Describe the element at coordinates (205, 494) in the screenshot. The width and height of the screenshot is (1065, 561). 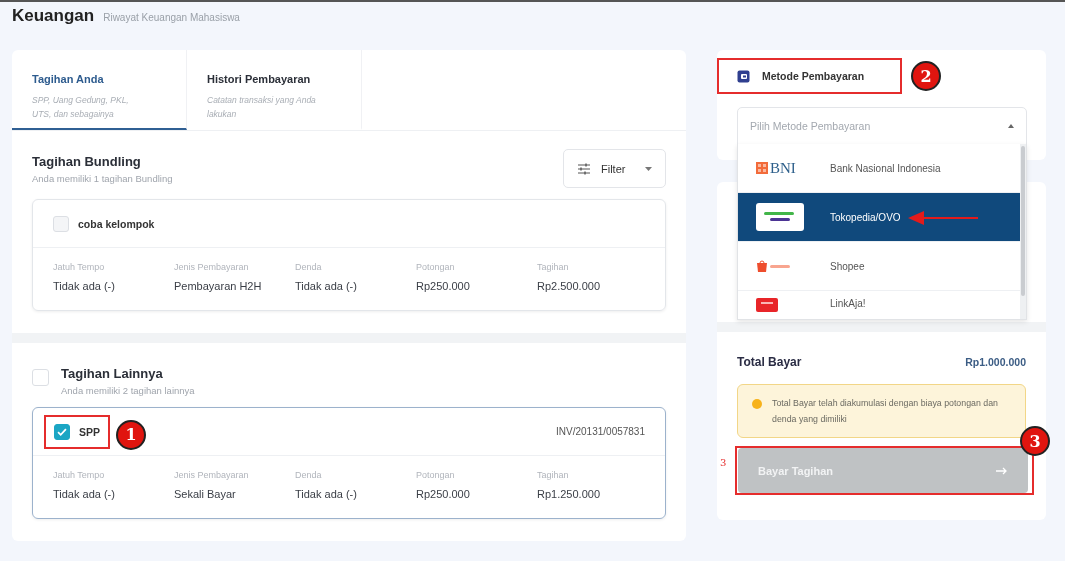
I see `field-value: Sekali Bayar` at that location.